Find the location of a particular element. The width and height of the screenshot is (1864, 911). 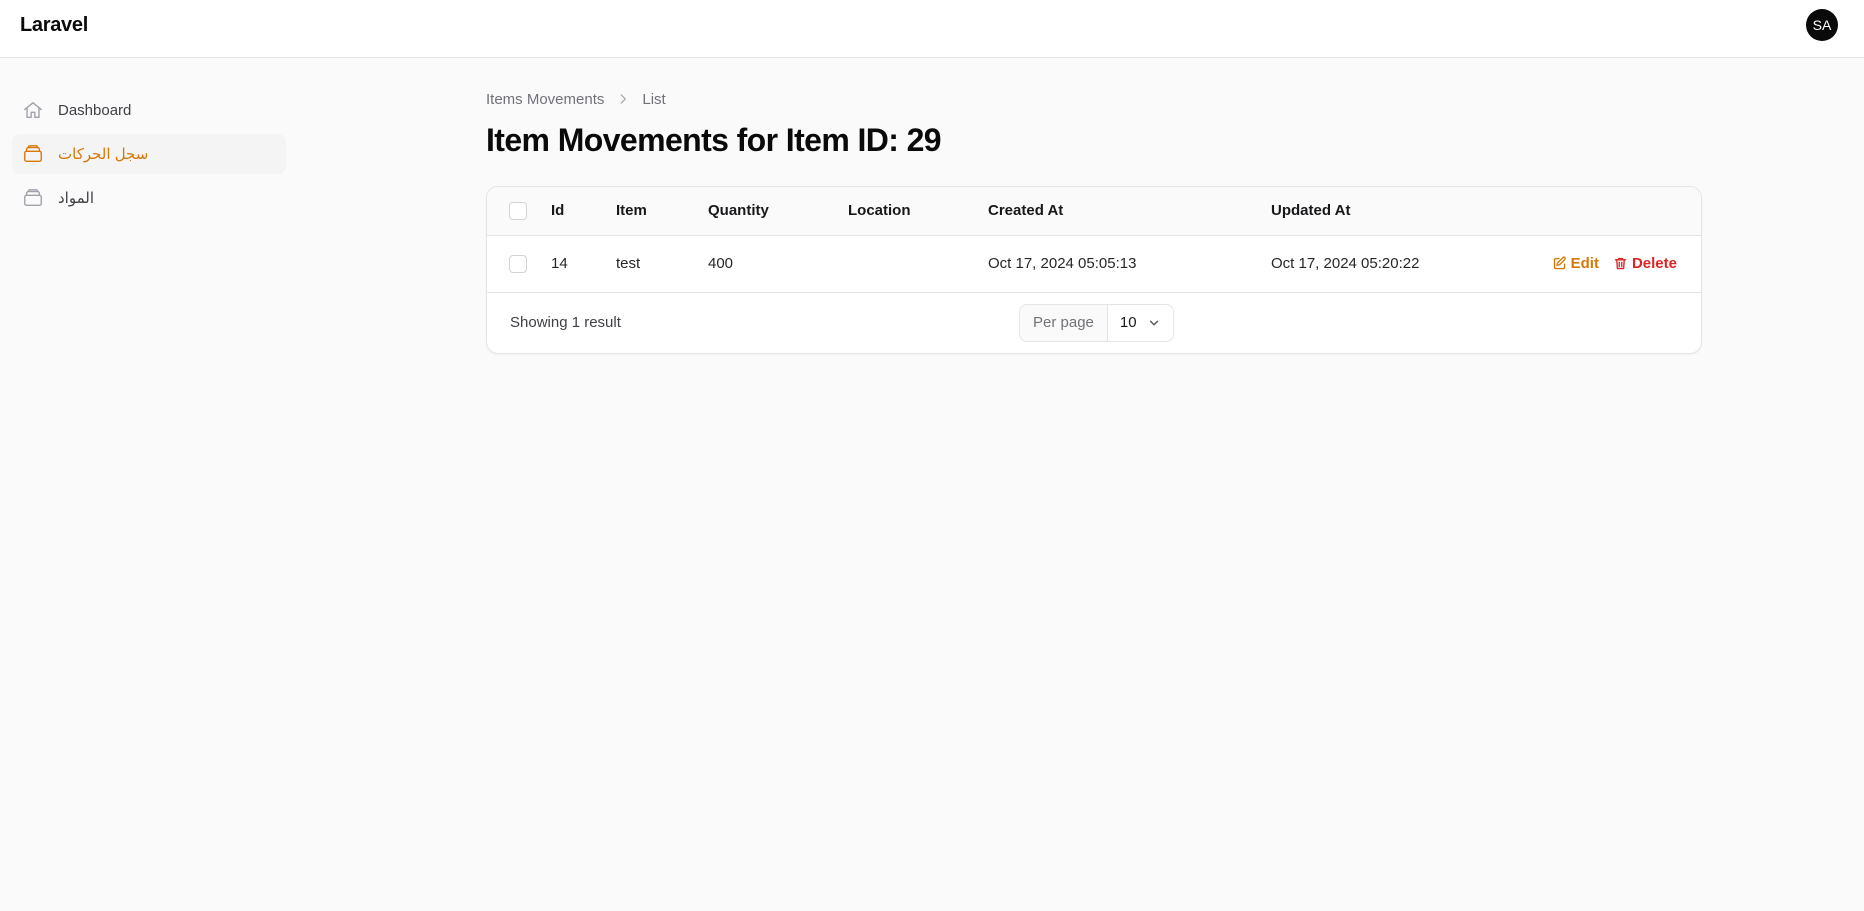

per-page-value: 10 is located at coordinates (1128, 322).